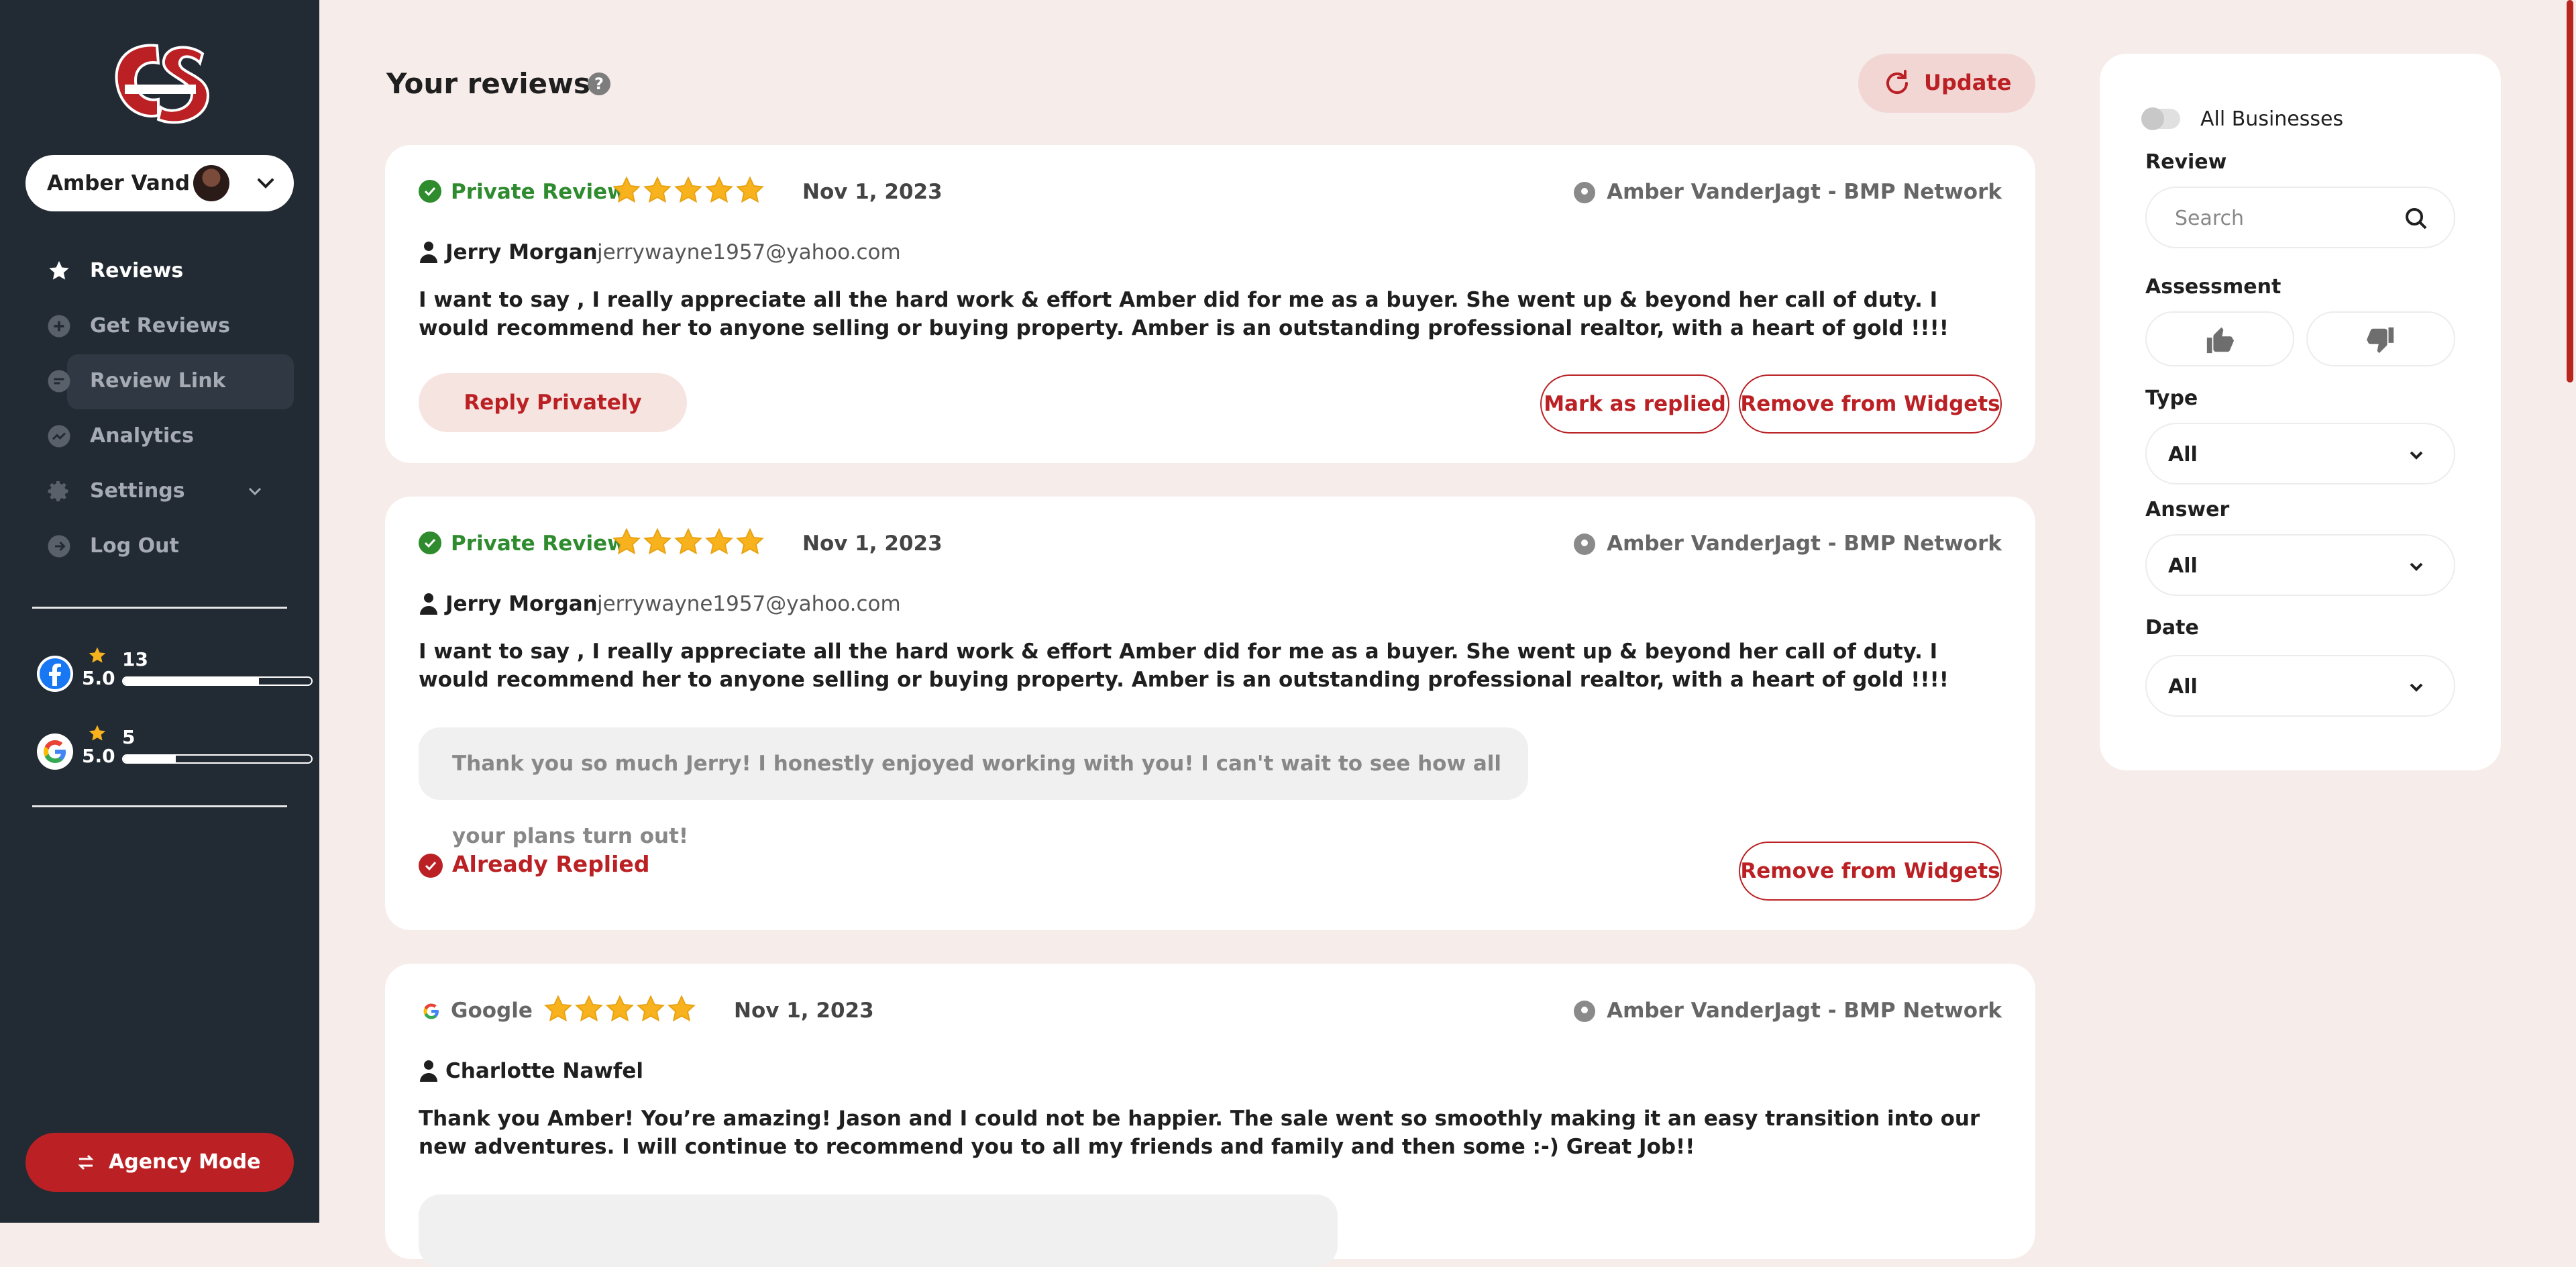  Describe the element at coordinates (2160, 118) in the screenshot. I see `all-businesses-toggle` at that location.